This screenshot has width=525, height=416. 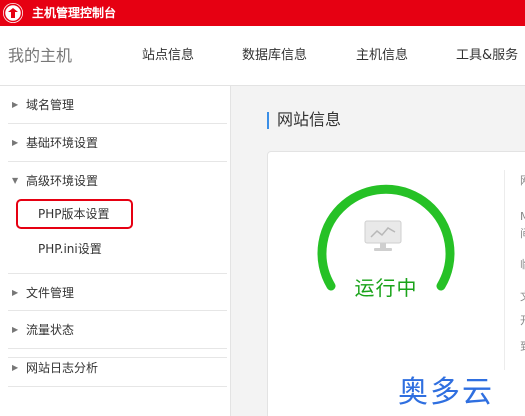 I want to click on sidebar-item-traffic: ▶ 流量状态, so click(x=117, y=330).